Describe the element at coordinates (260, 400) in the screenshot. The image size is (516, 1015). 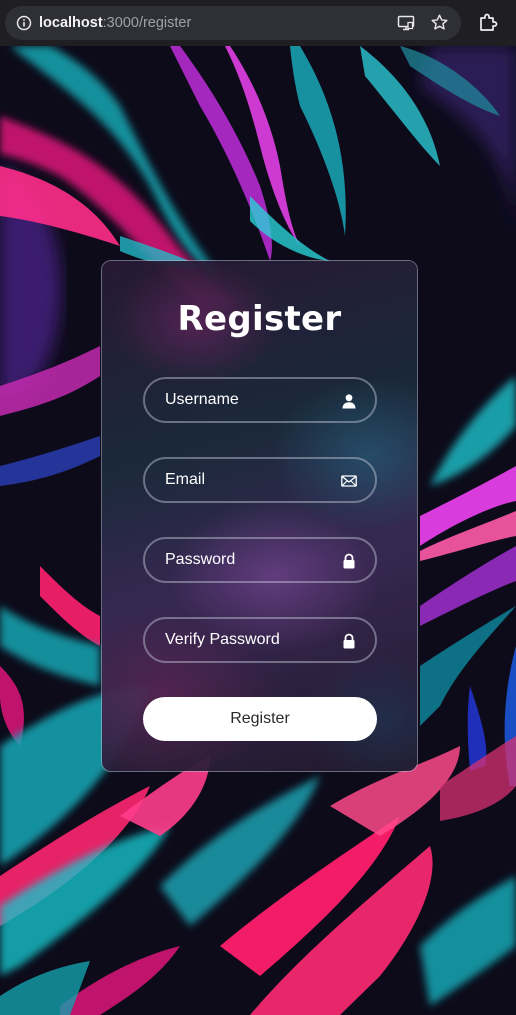
I see `username-field` at that location.